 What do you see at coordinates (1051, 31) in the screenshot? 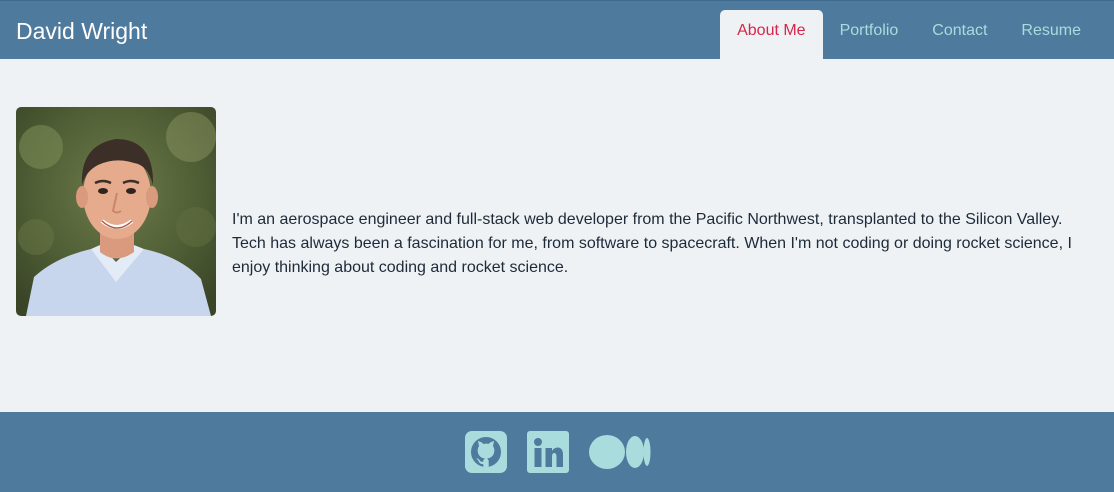
I see `nav-resume: Resume` at bounding box center [1051, 31].